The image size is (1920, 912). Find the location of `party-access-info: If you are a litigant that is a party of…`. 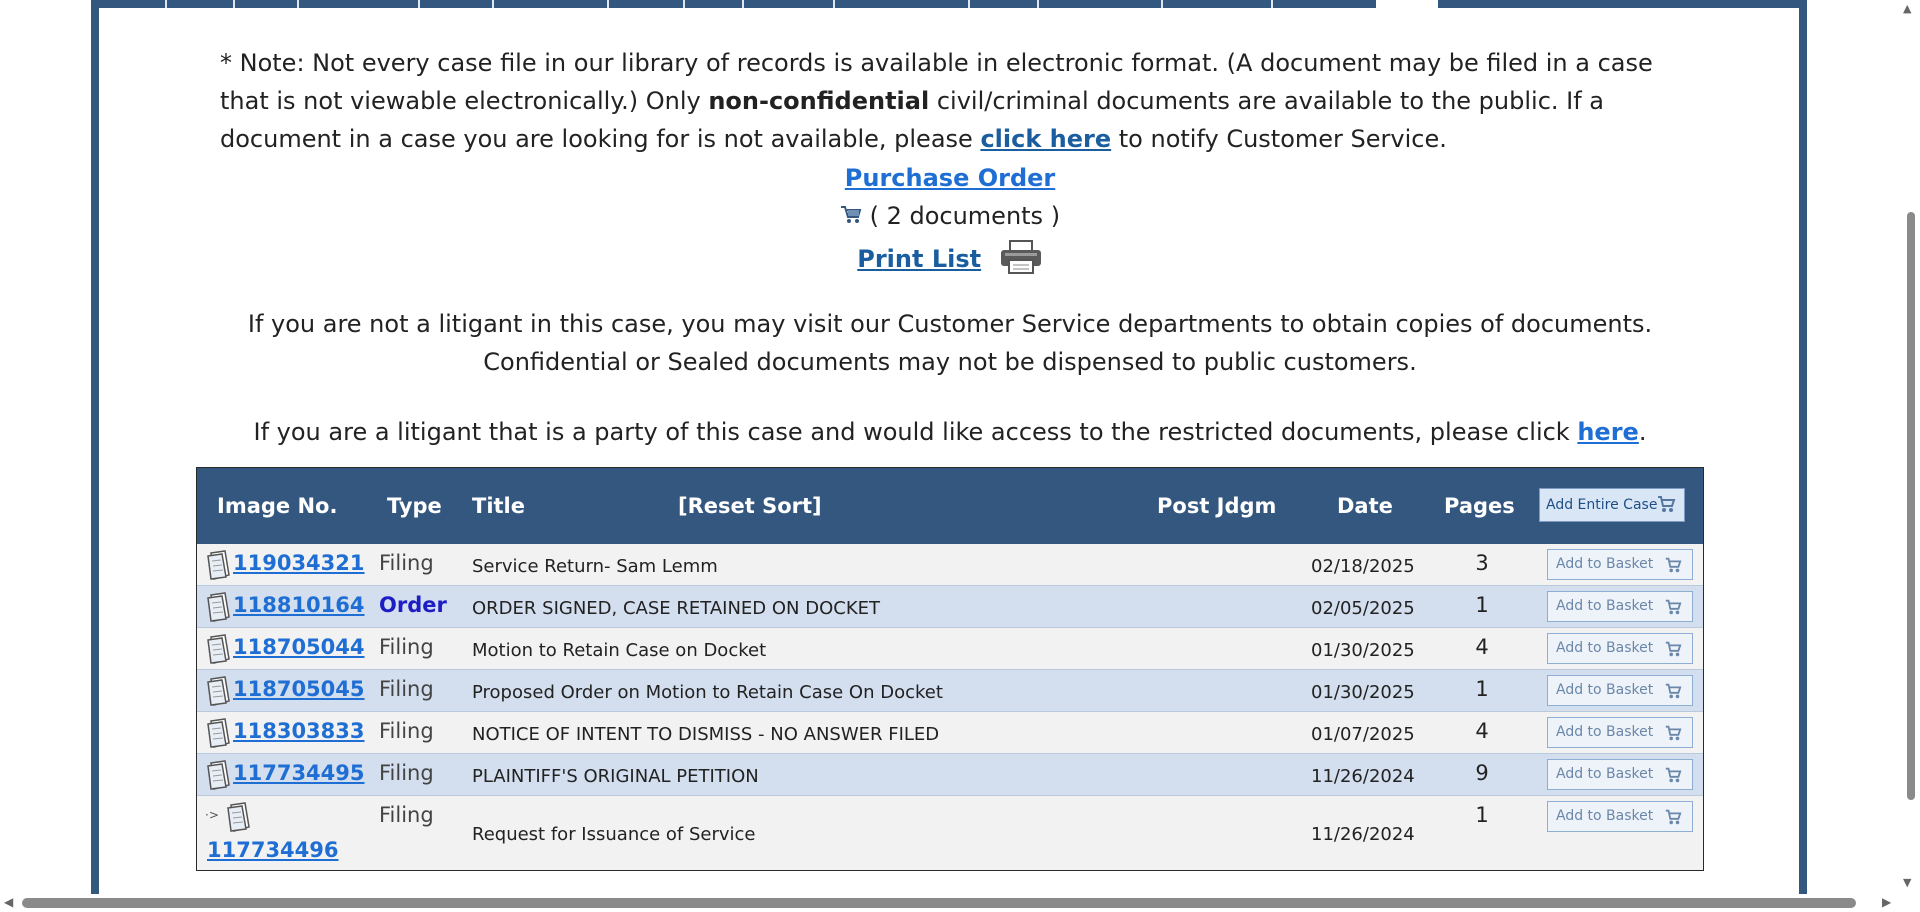

party-access-info: If you are a litigant that is a party of… is located at coordinates (950, 432).